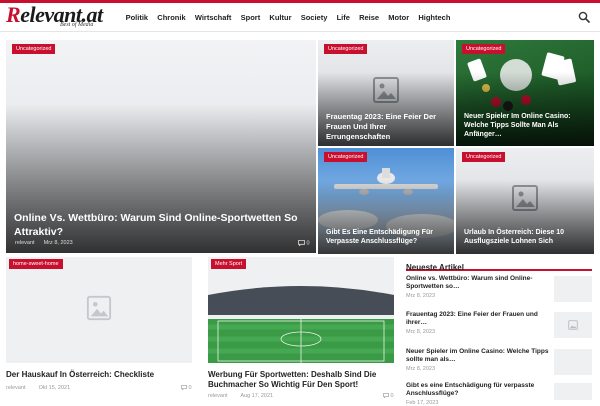 The image size is (600, 406). What do you see at coordinates (36, 264) in the screenshot?
I see `category-badge: home-sweet-home` at bounding box center [36, 264].